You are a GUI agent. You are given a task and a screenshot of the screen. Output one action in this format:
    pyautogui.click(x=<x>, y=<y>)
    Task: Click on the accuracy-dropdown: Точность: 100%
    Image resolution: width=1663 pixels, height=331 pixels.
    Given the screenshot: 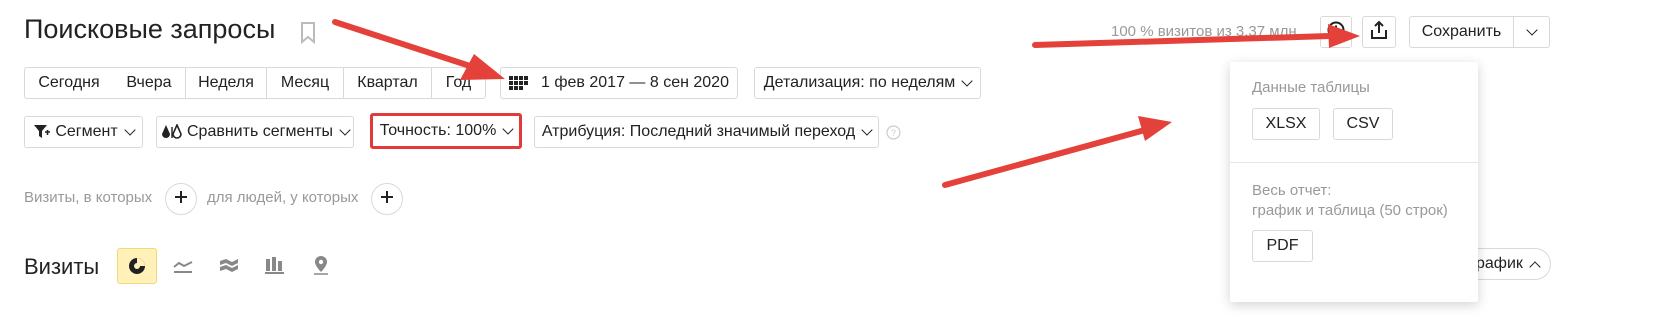 What is the action you would take?
    pyautogui.click(x=446, y=131)
    